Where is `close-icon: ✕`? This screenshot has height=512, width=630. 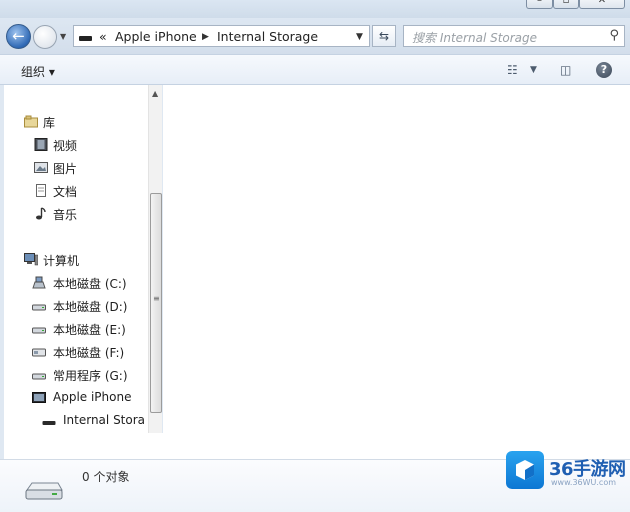 close-icon: ✕ is located at coordinates (602, 3).